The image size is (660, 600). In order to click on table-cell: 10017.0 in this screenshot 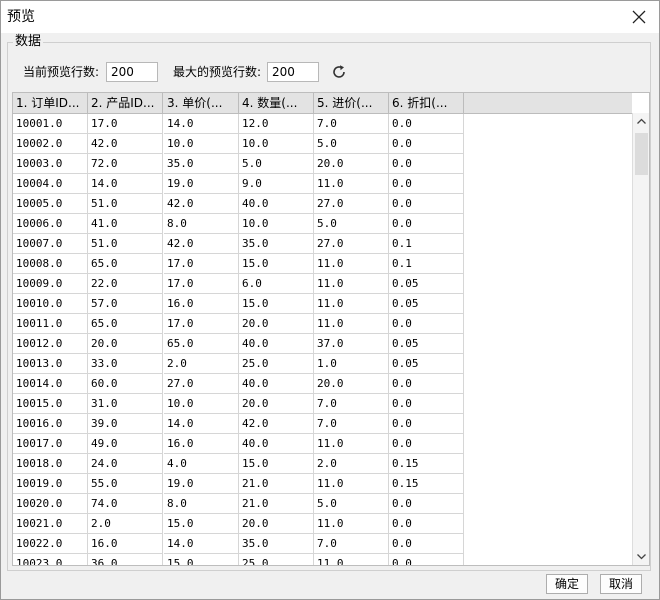, I will do `click(50, 444)`.